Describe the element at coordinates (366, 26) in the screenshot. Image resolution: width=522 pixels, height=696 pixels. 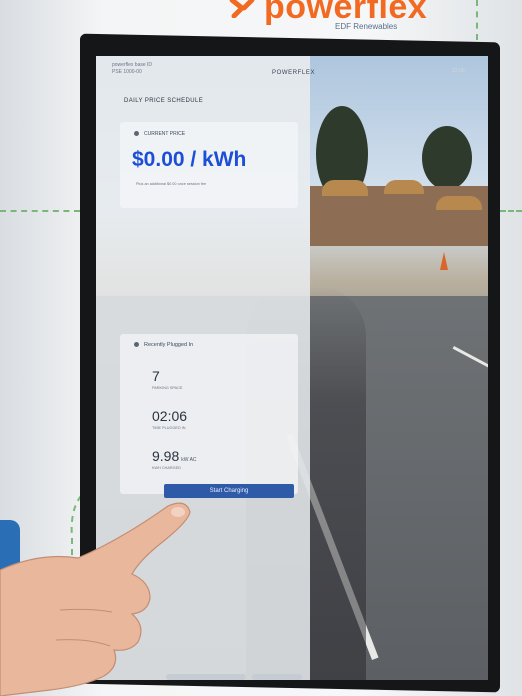
I see `logo-subtitle: EDF Renewables` at that location.